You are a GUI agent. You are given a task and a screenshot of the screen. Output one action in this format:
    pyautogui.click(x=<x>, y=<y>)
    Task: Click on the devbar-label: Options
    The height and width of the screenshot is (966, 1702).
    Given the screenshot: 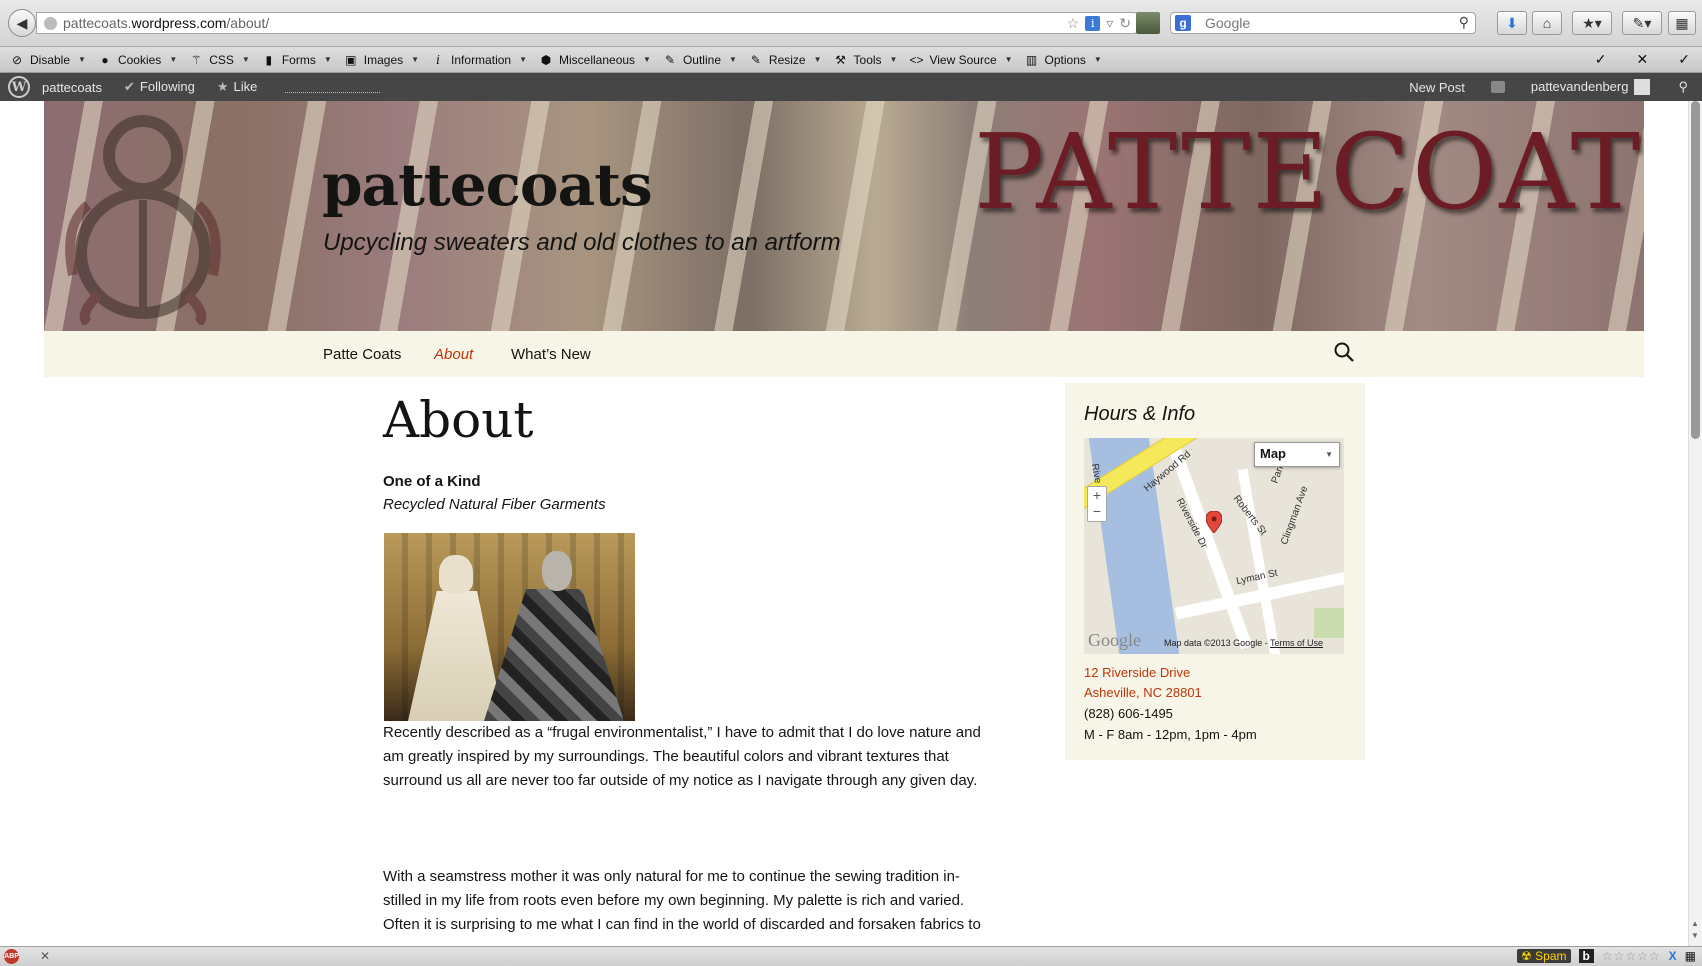 What is the action you would take?
    pyautogui.click(x=1065, y=59)
    